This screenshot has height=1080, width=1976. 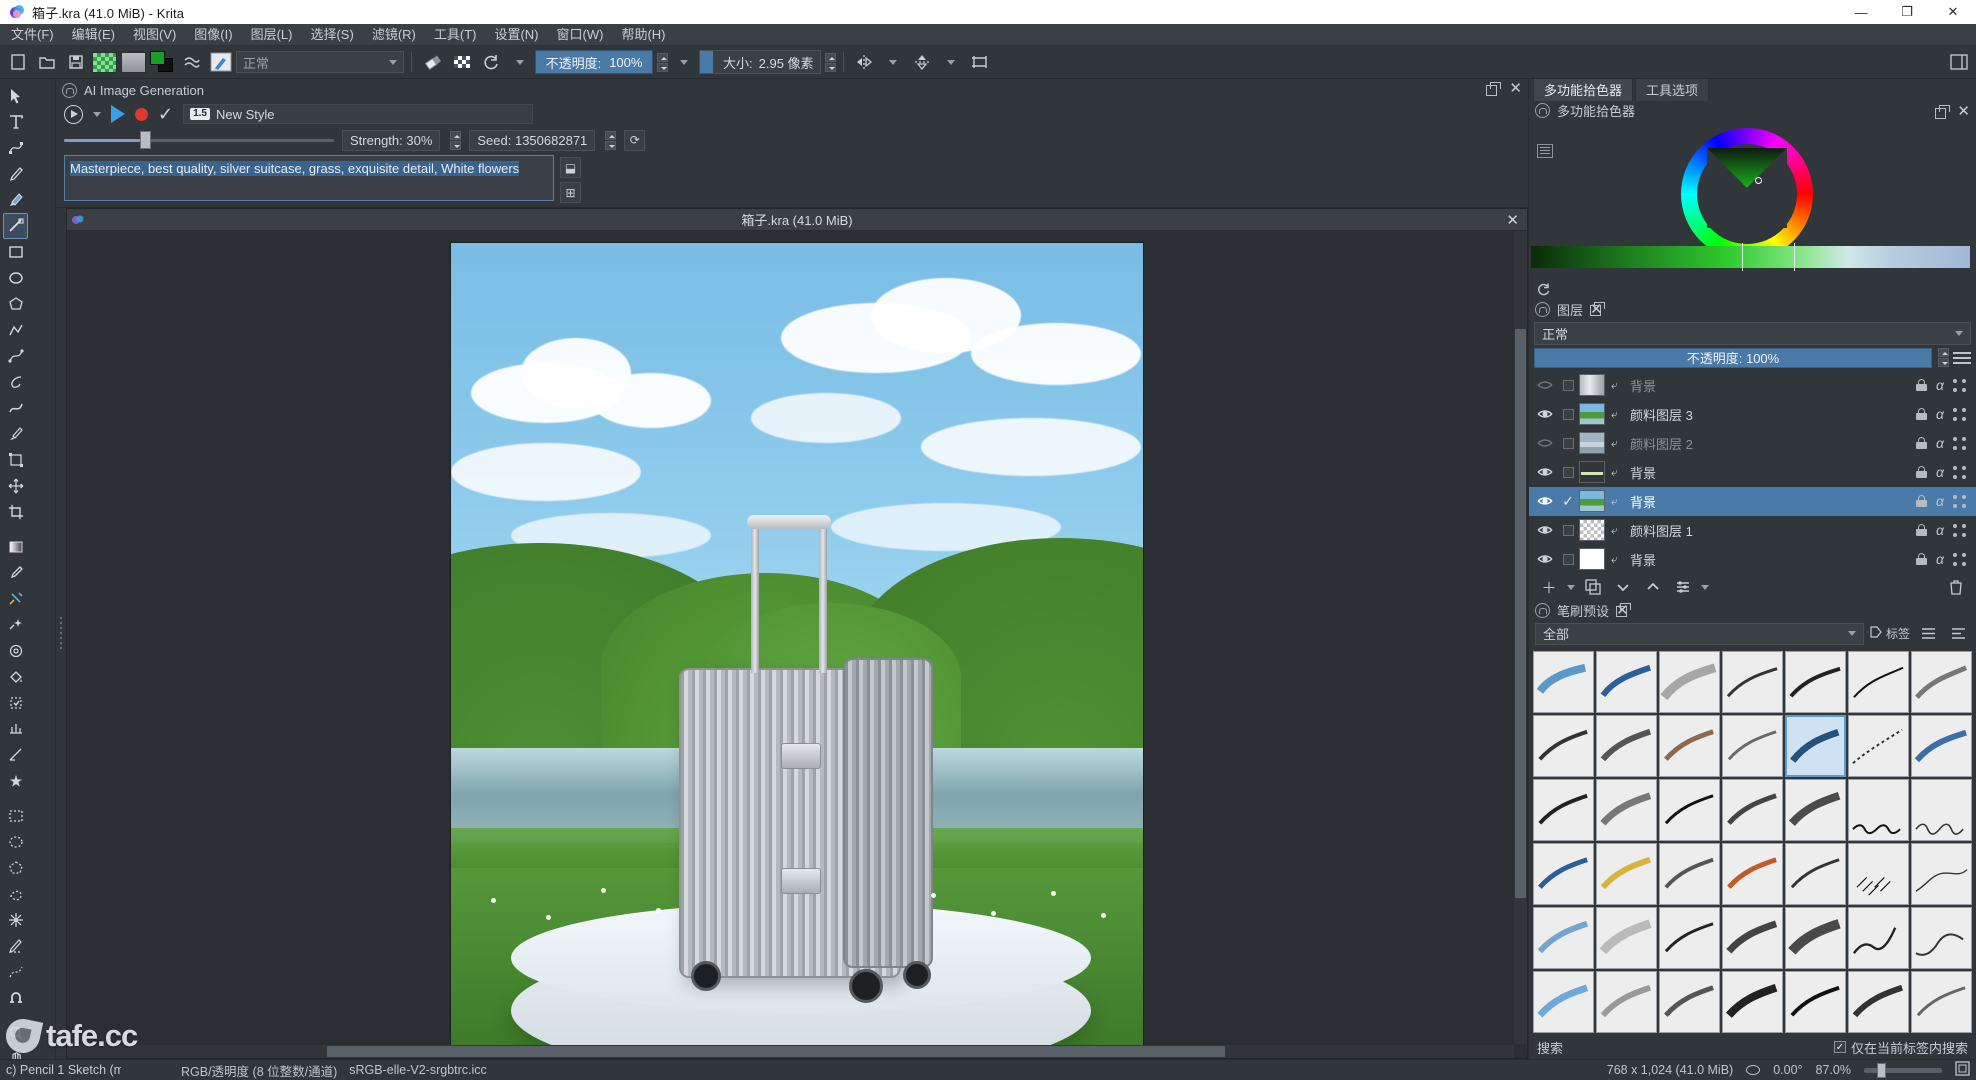 What do you see at coordinates (980, 62) in the screenshot?
I see `wrap-around-icon` at bounding box center [980, 62].